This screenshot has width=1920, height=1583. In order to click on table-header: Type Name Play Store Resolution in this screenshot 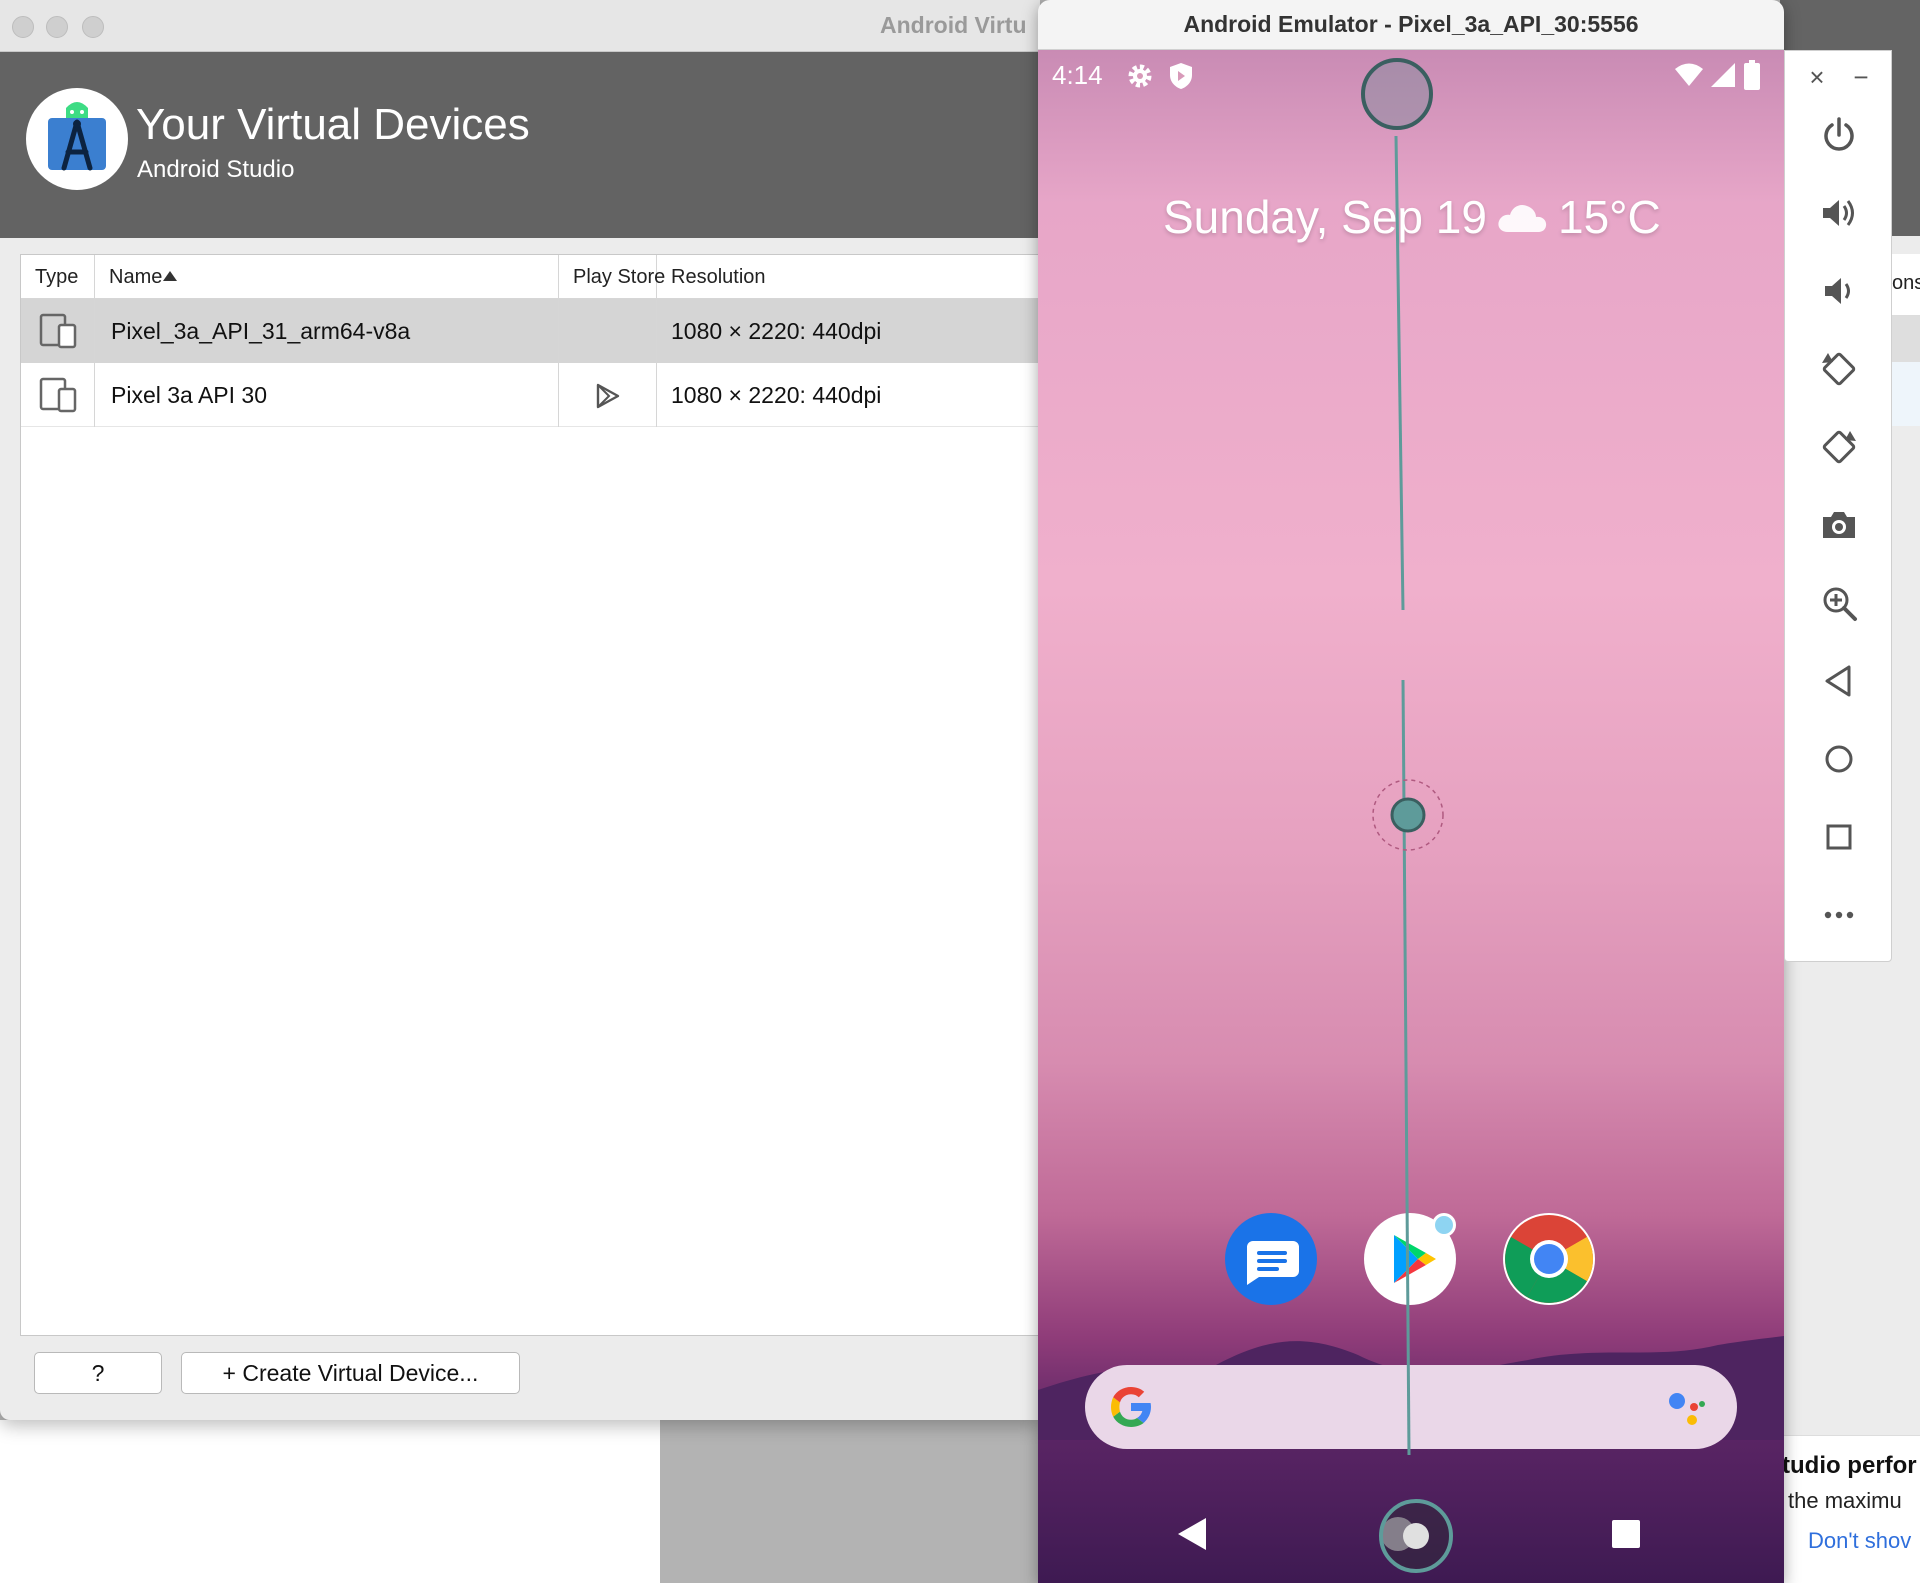, I will do `click(530, 277)`.